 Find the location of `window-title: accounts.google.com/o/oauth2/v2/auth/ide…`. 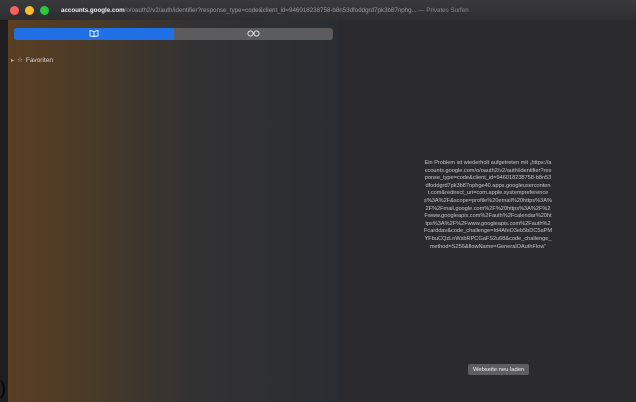

window-title: accounts.google.com/o/oauth2/v2/auth/ide… is located at coordinates (341, 10).